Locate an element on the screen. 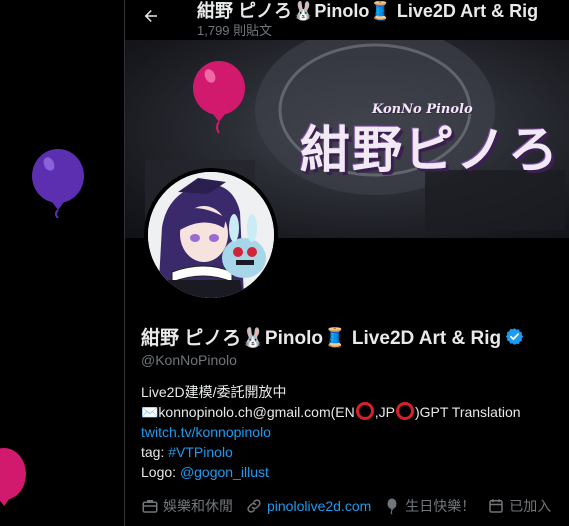 The height and width of the screenshot is (526, 569). briefcase-icon is located at coordinates (150, 506).